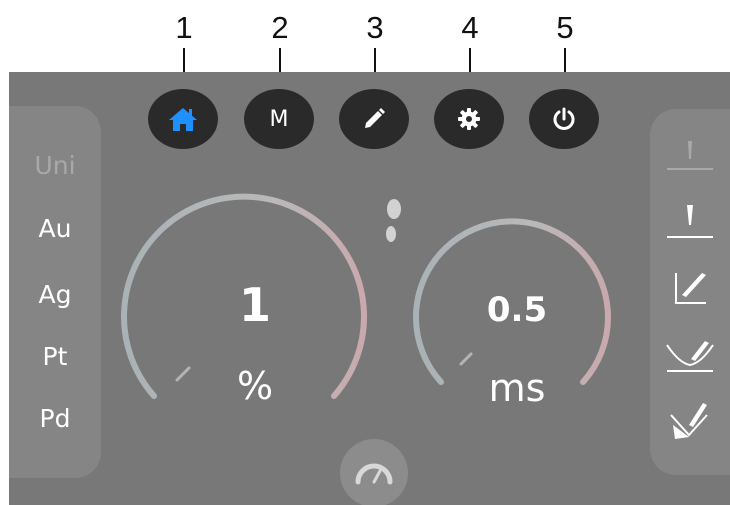  What do you see at coordinates (55, 356) in the screenshot?
I see `alloy-pt: Pt` at bounding box center [55, 356].